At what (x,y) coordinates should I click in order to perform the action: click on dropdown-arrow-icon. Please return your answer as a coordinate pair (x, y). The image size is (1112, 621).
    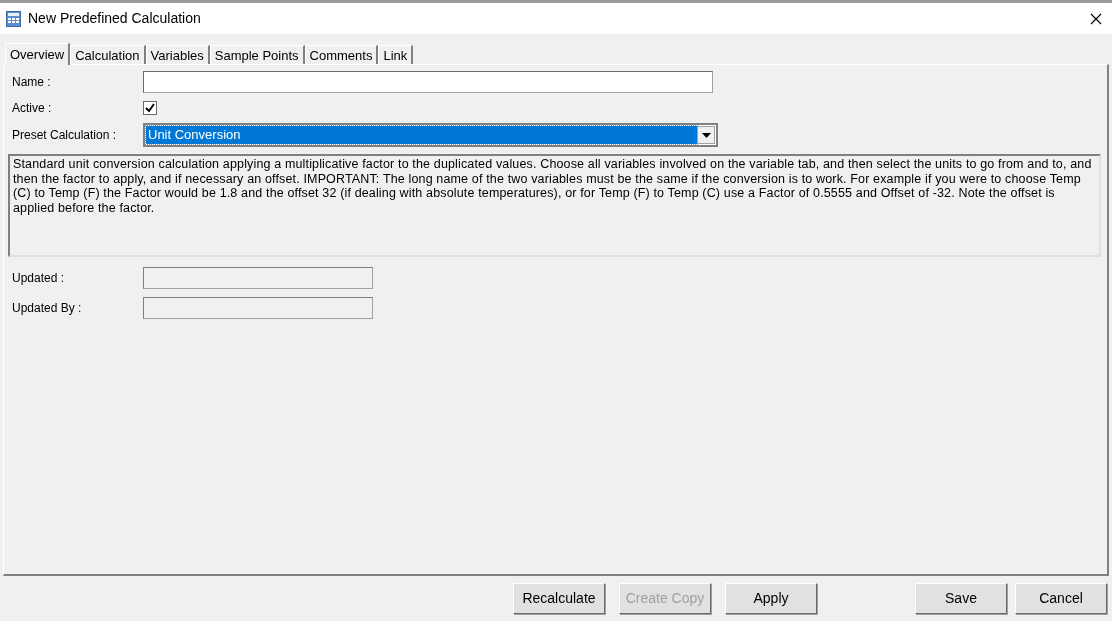
    Looking at the image, I should click on (706, 135).